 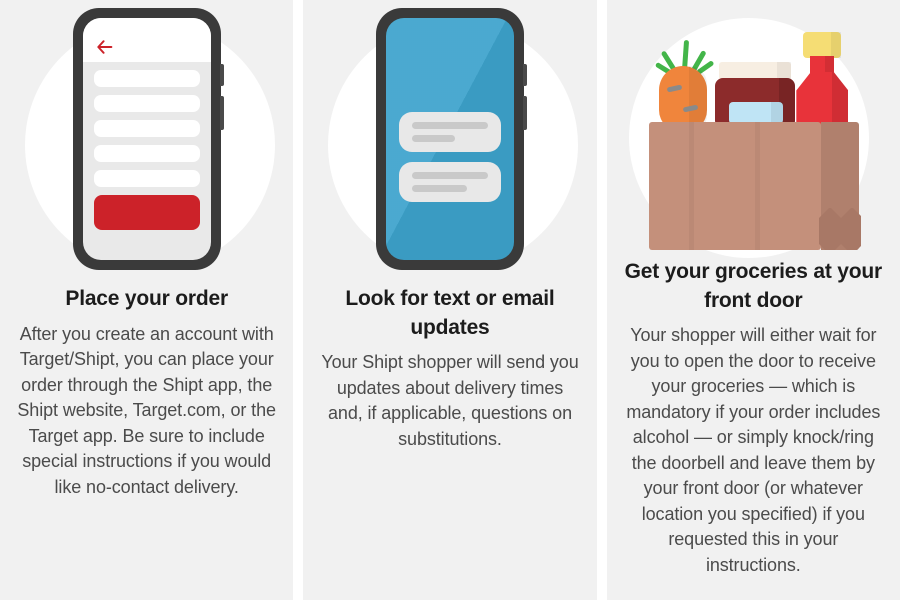 What do you see at coordinates (450, 313) in the screenshot?
I see `step-heading: Look for text or email updates` at bounding box center [450, 313].